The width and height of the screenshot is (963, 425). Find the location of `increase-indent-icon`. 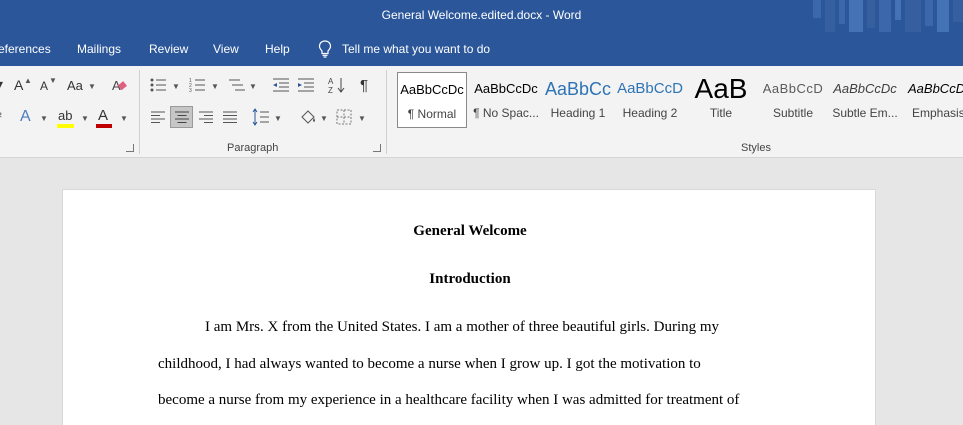

increase-indent-icon is located at coordinates (306, 85).